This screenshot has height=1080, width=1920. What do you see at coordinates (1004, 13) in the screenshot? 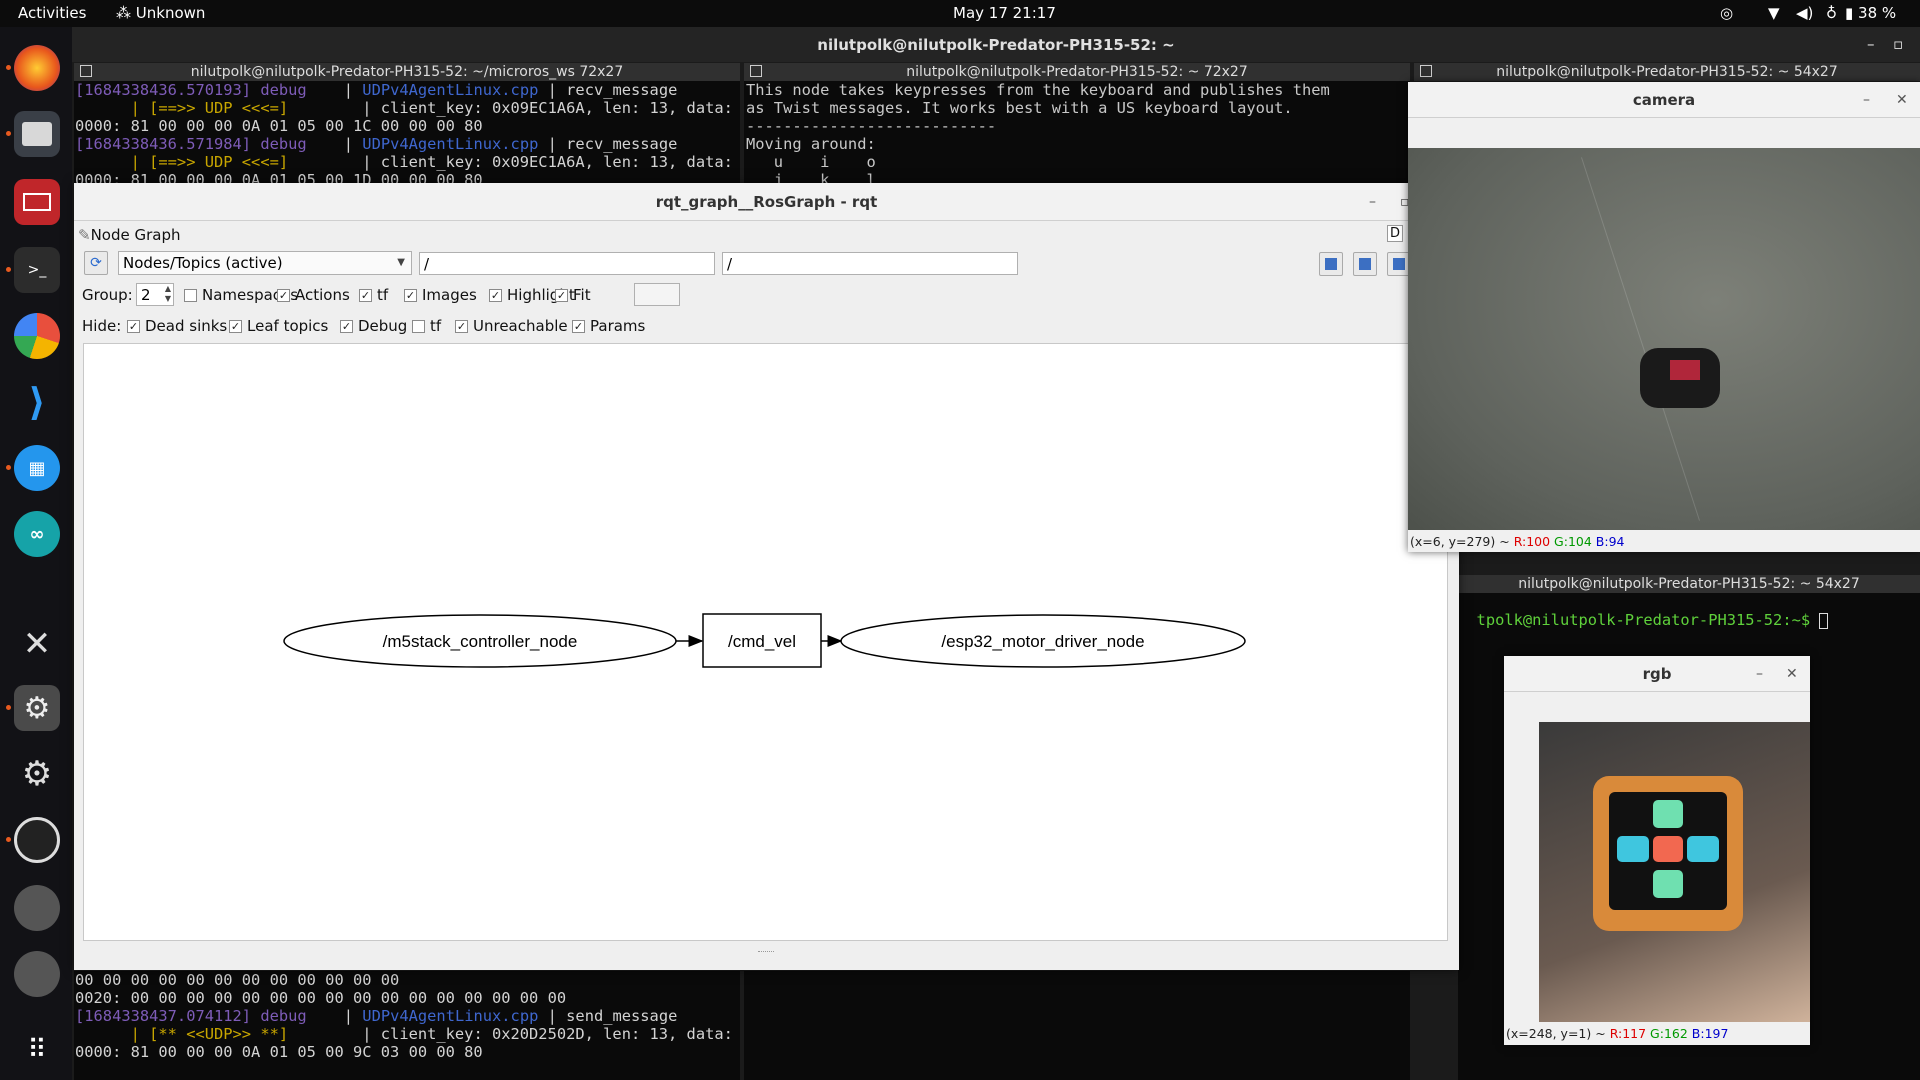
I see `clock: May 17 21:17` at bounding box center [1004, 13].